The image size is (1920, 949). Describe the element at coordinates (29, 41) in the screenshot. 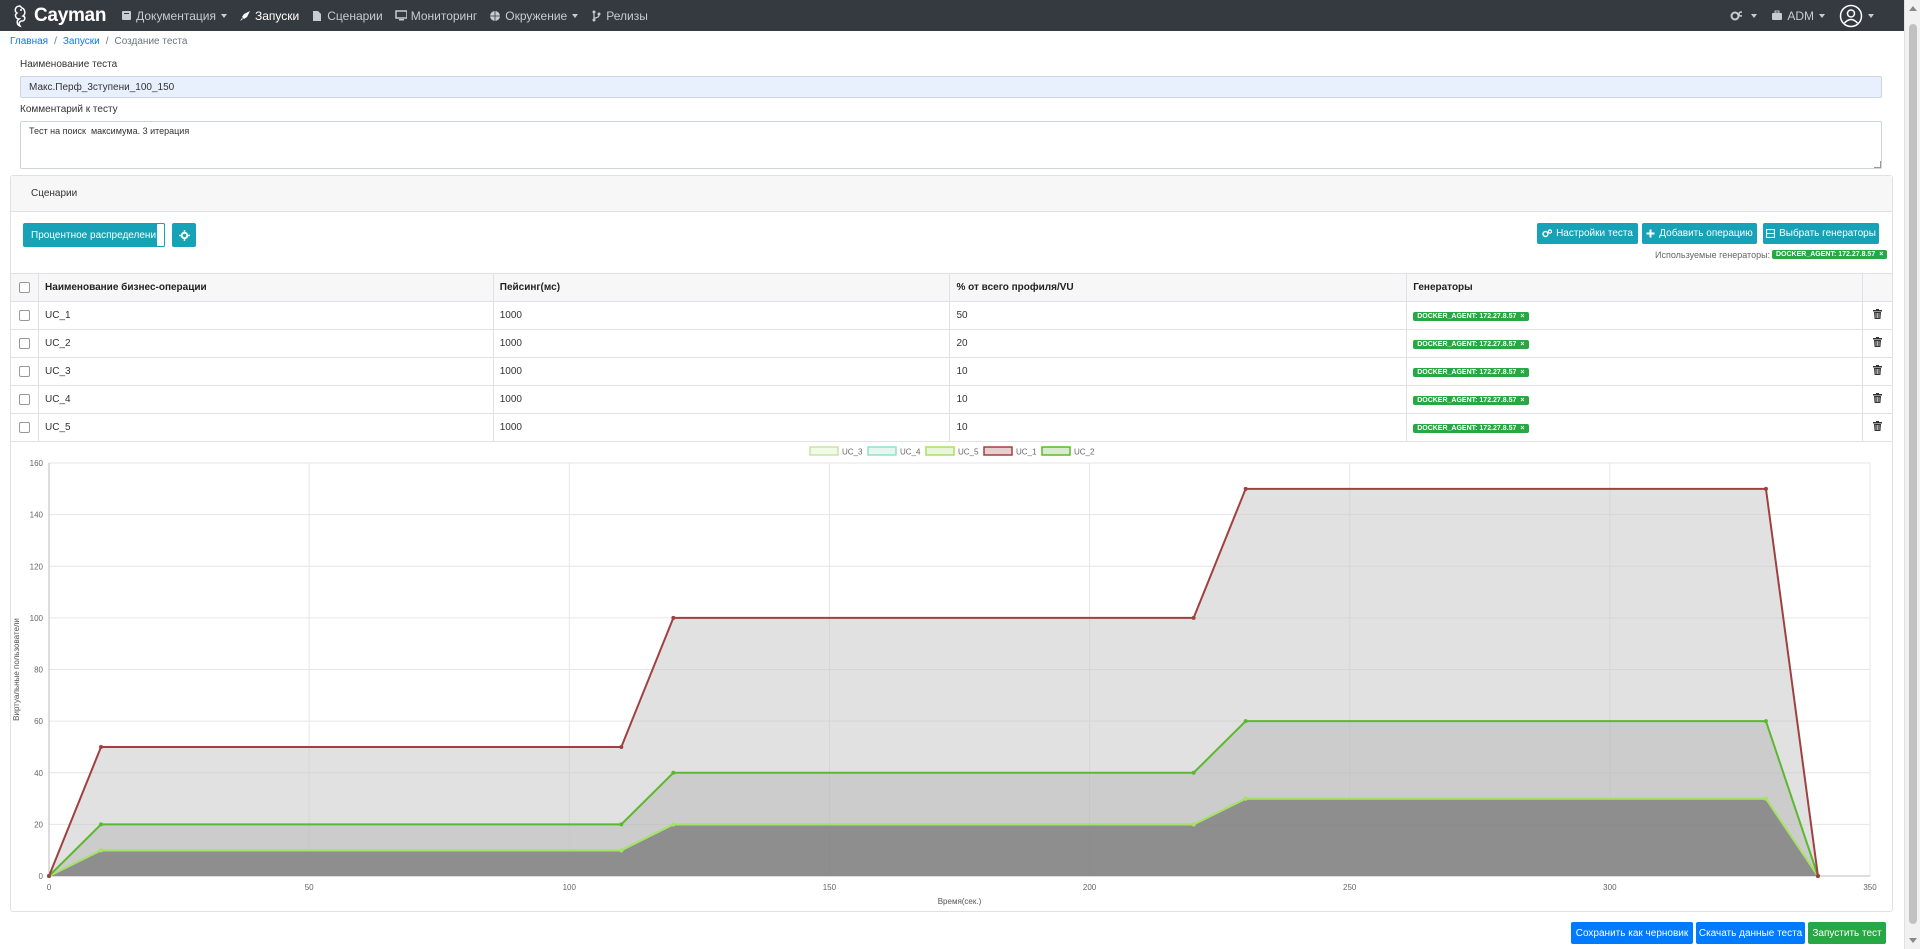

I see `breadcrumb-home: Главная` at that location.